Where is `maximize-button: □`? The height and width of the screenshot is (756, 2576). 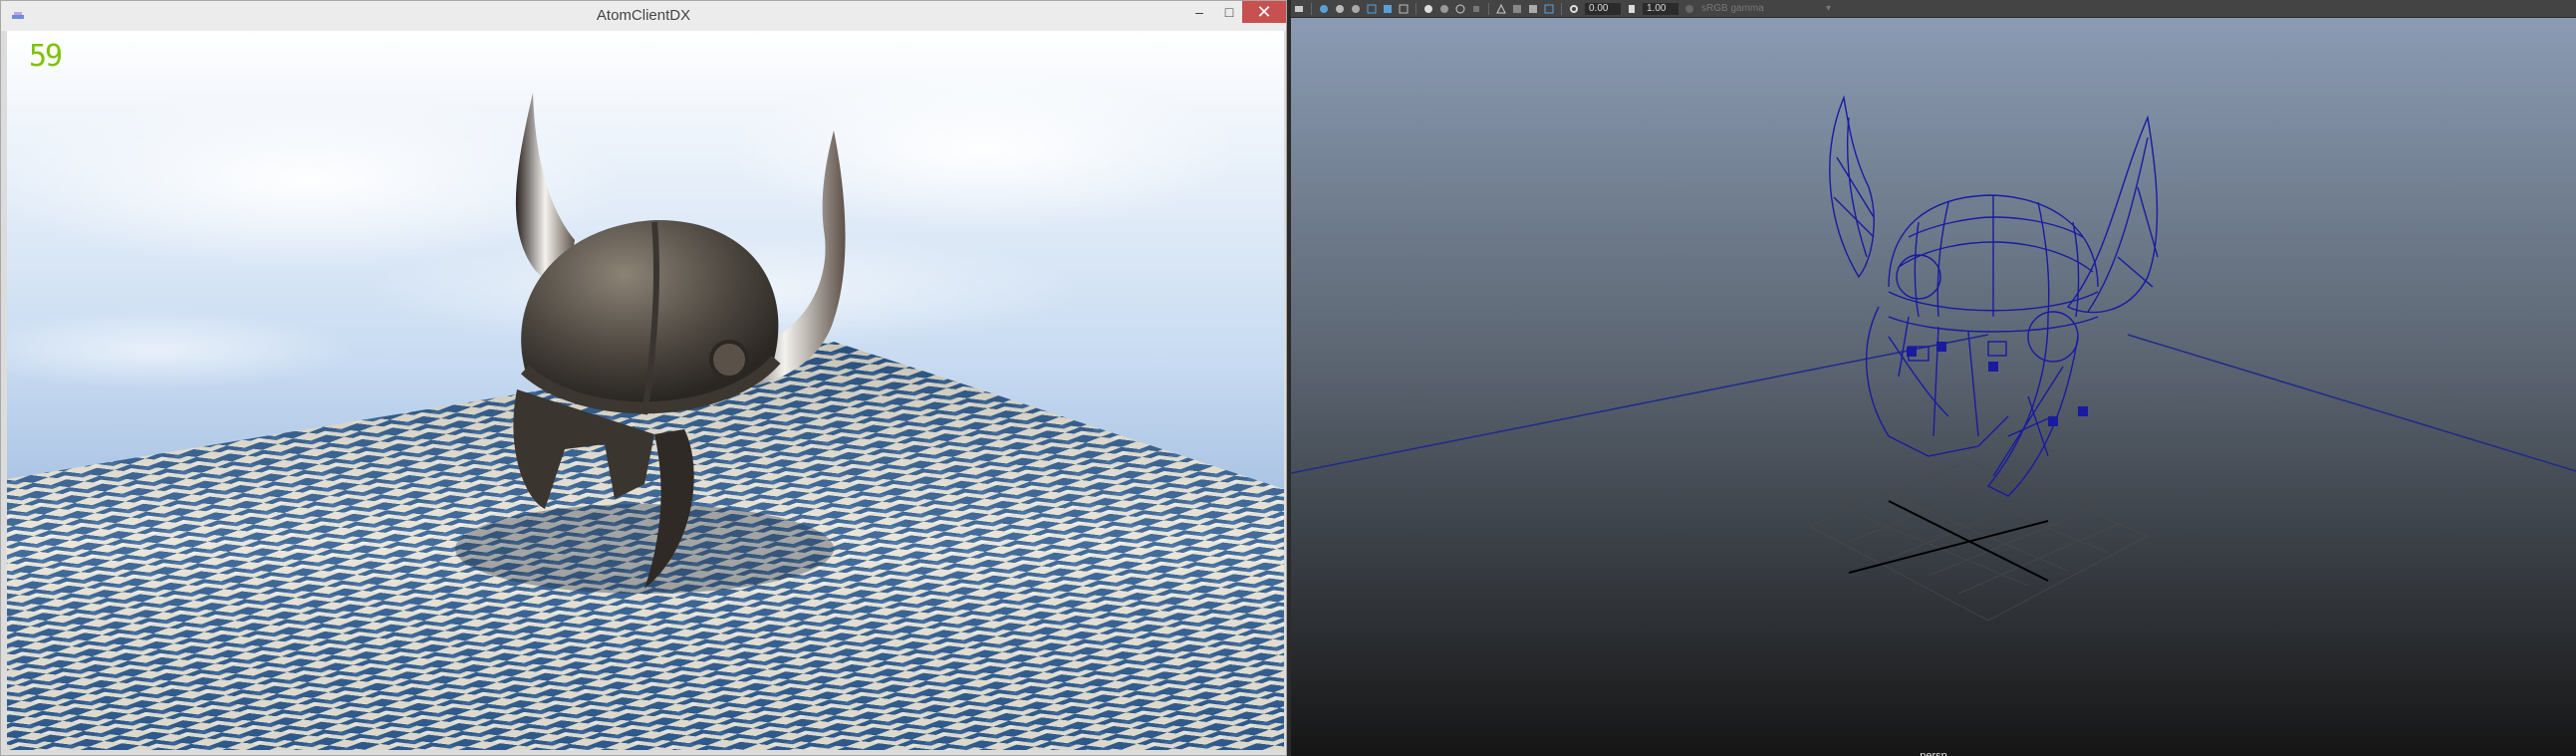 maximize-button: □ is located at coordinates (1229, 12).